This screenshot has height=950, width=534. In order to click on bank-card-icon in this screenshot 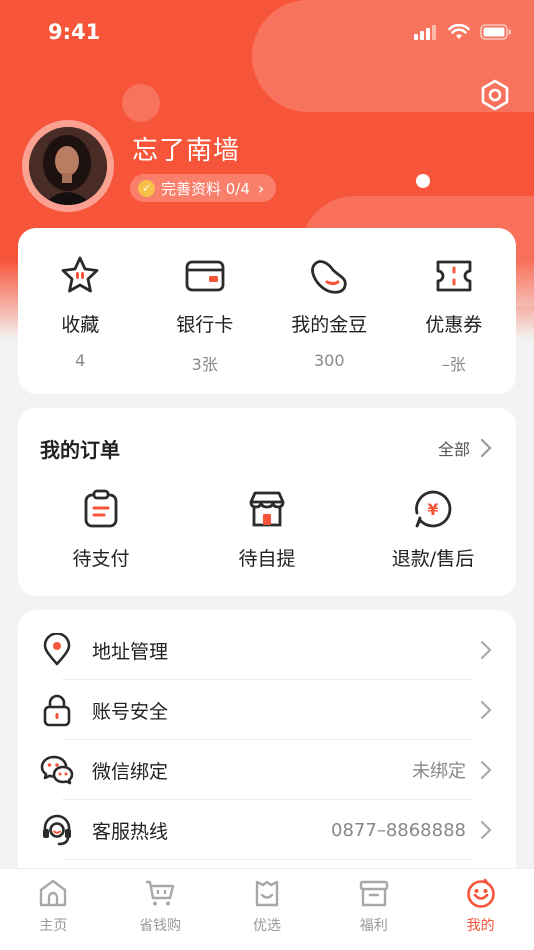, I will do `click(205, 276)`.